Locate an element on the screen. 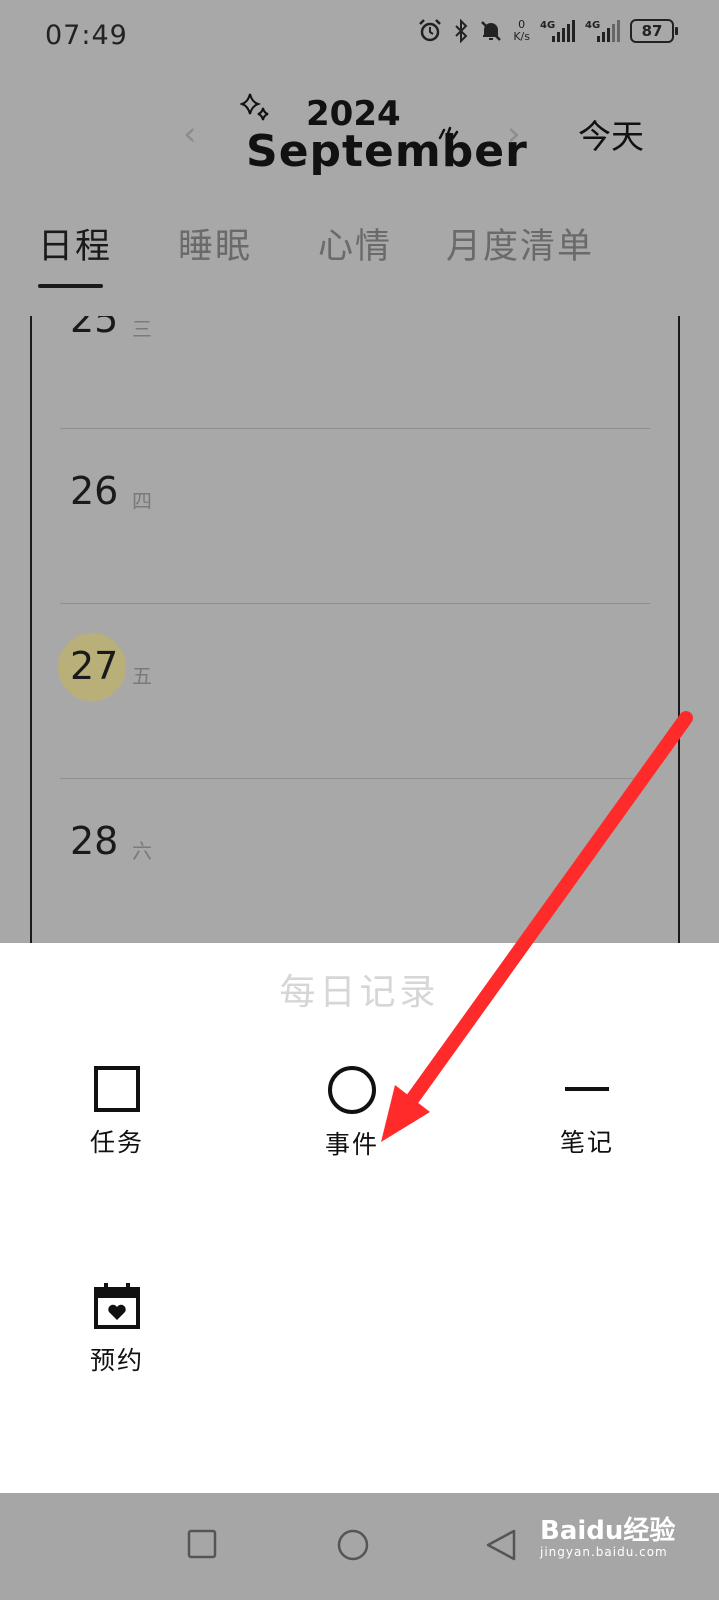 This screenshot has height=1600, width=719. day-number: 27 is located at coordinates (94, 666).